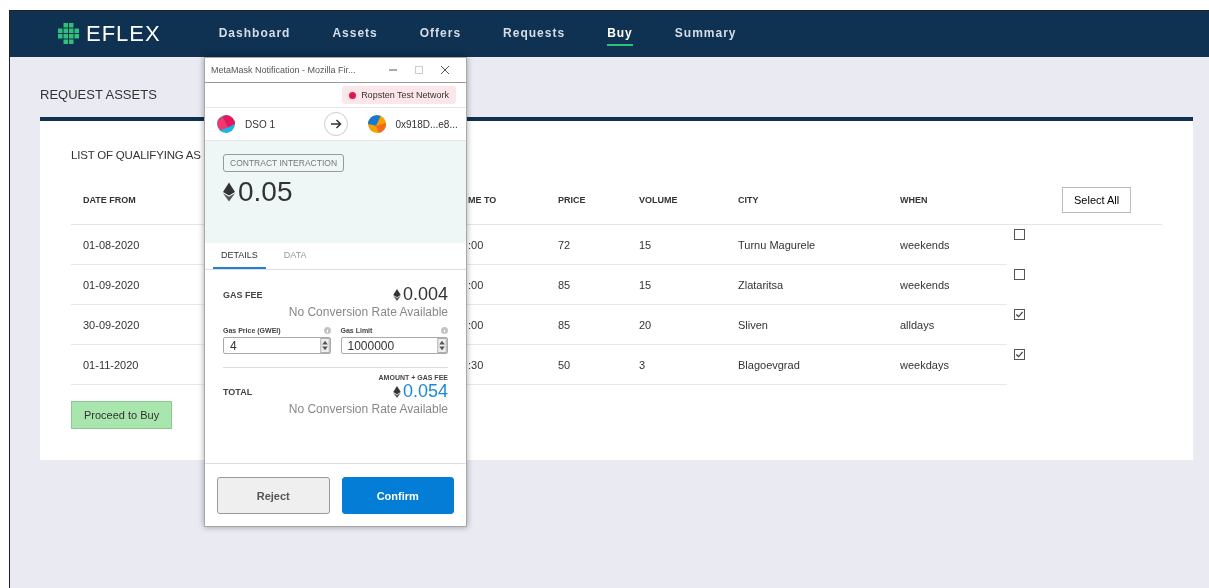 This screenshot has width=1209, height=588. I want to click on nav-item: Assets, so click(355, 34).